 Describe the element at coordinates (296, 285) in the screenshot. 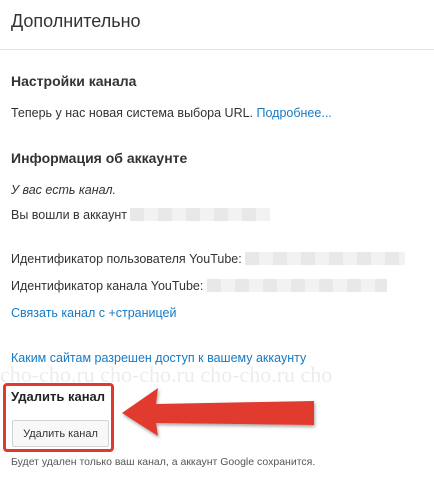

I see `redacted-channel-id` at that location.